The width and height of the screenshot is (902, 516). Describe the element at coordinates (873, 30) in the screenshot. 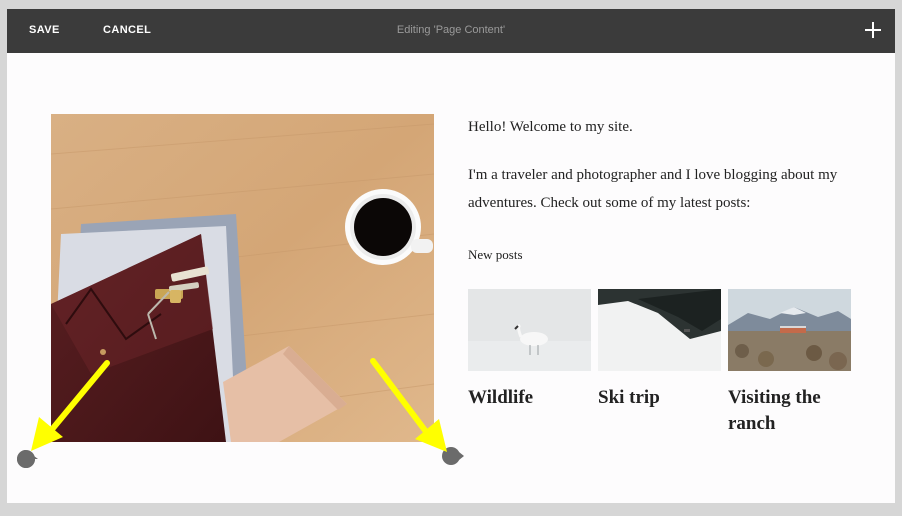

I see `plus-icon` at that location.